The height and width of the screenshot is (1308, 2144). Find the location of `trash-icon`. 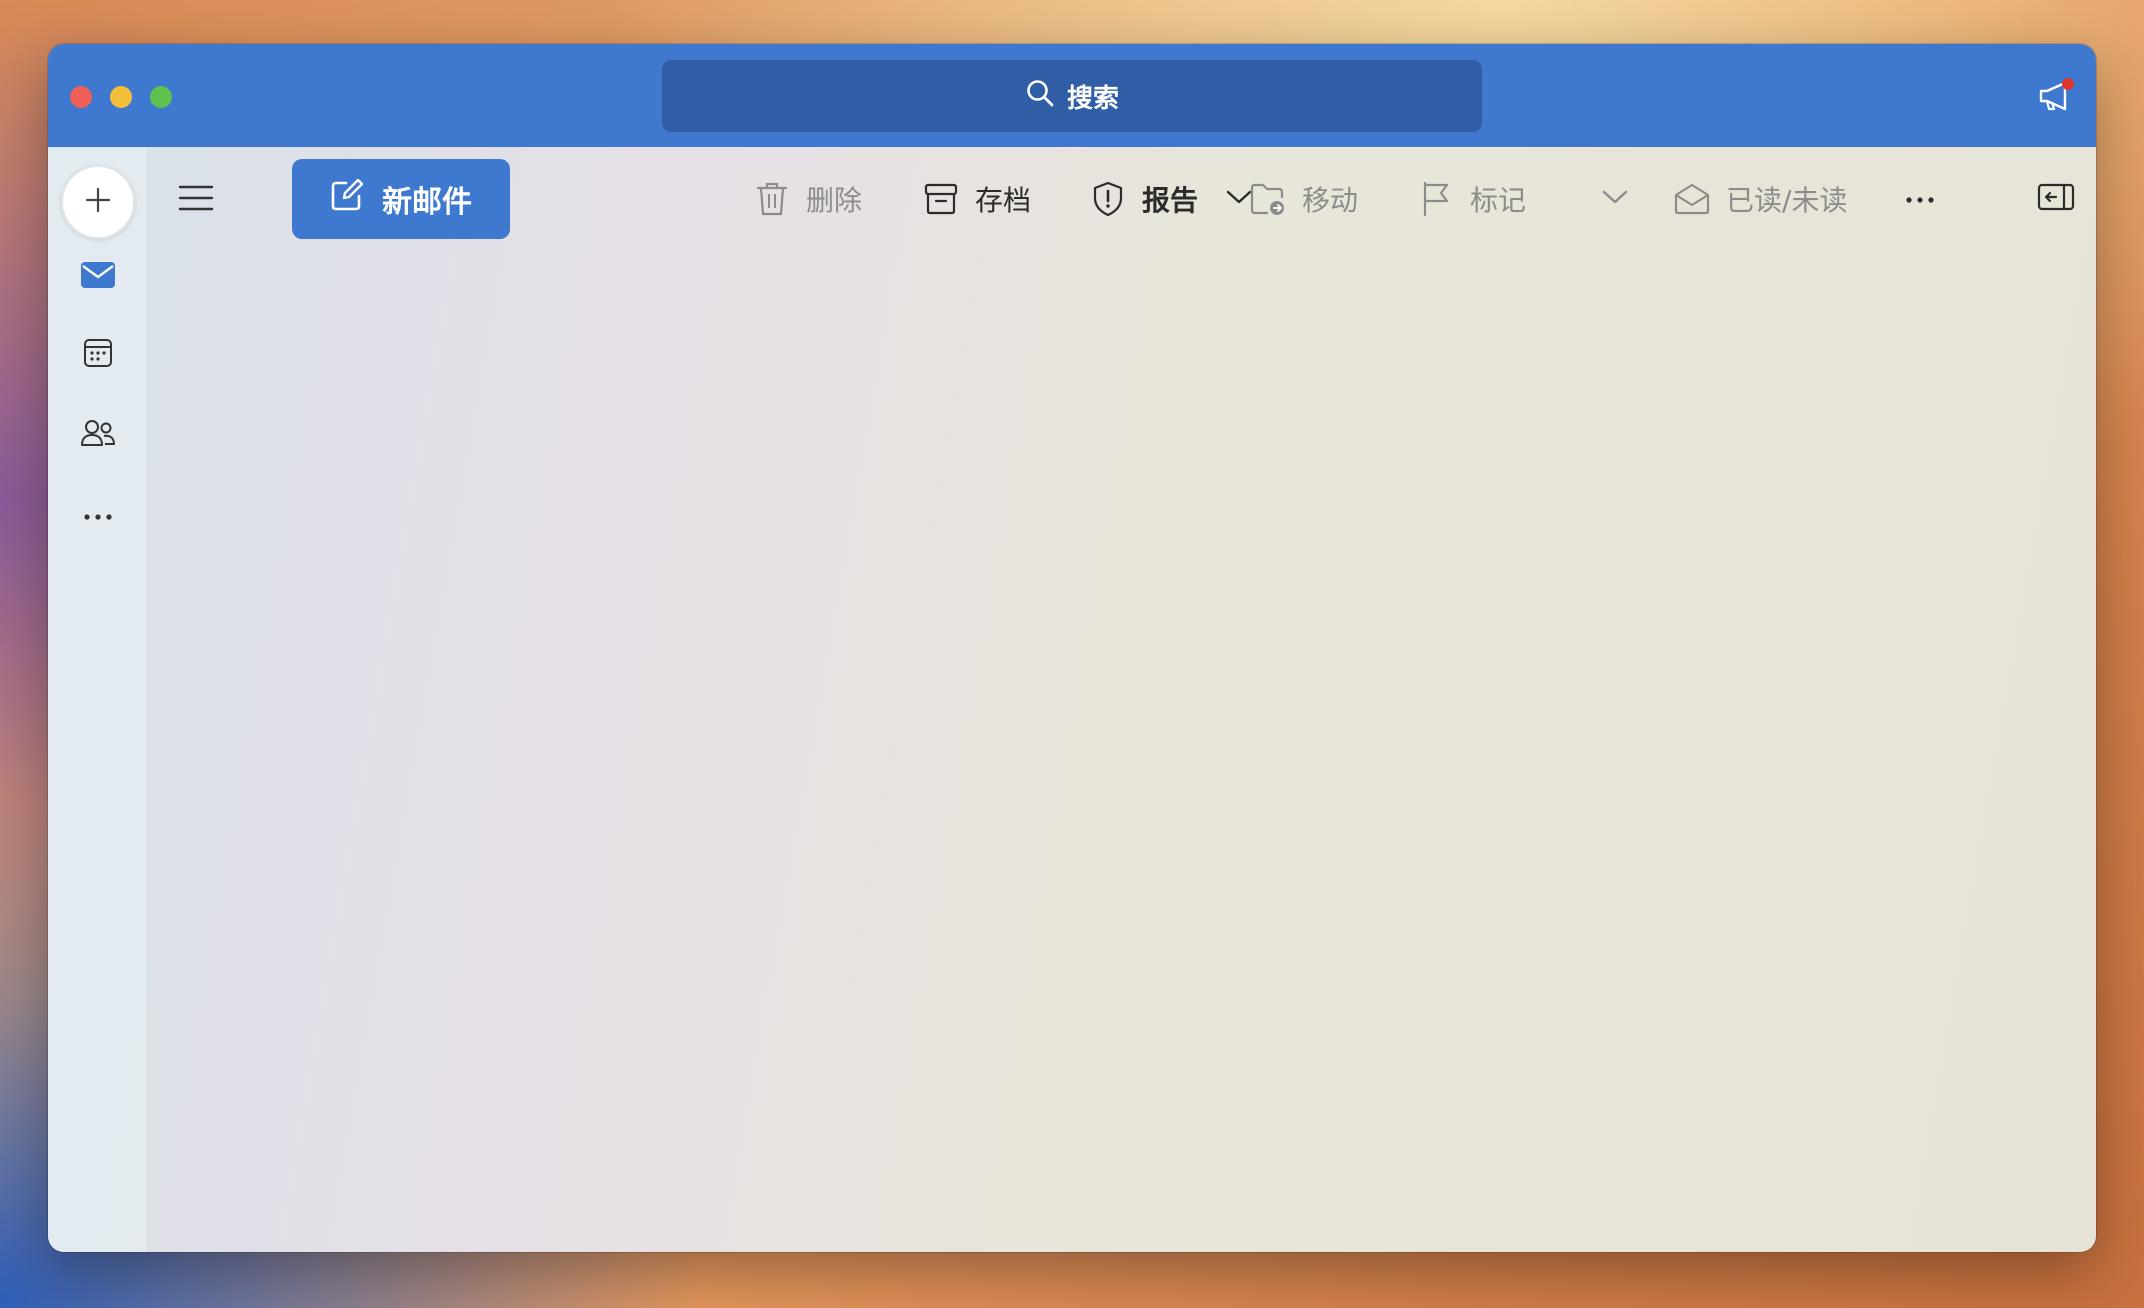

trash-icon is located at coordinates (772, 199).